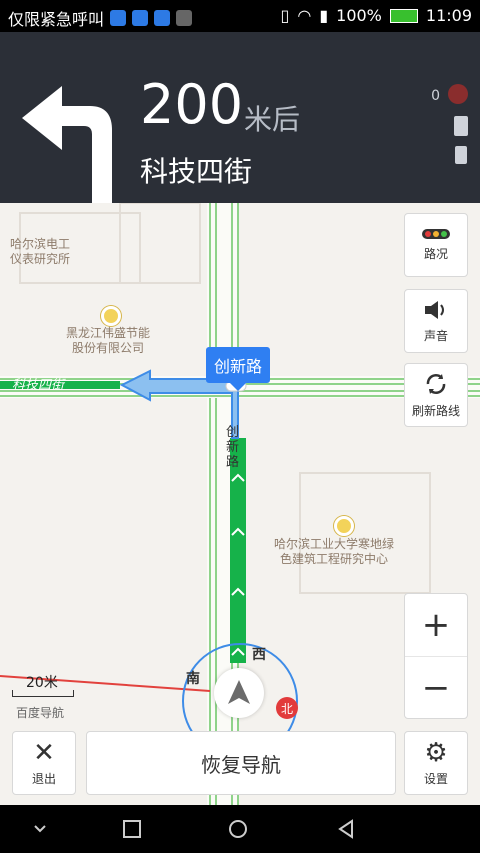 The height and width of the screenshot is (853, 480). What do you see at coordinates (435, 410) in the screenshot?
I see `refresh-route-label: 刷新路线` at bounding box center [435, 410].